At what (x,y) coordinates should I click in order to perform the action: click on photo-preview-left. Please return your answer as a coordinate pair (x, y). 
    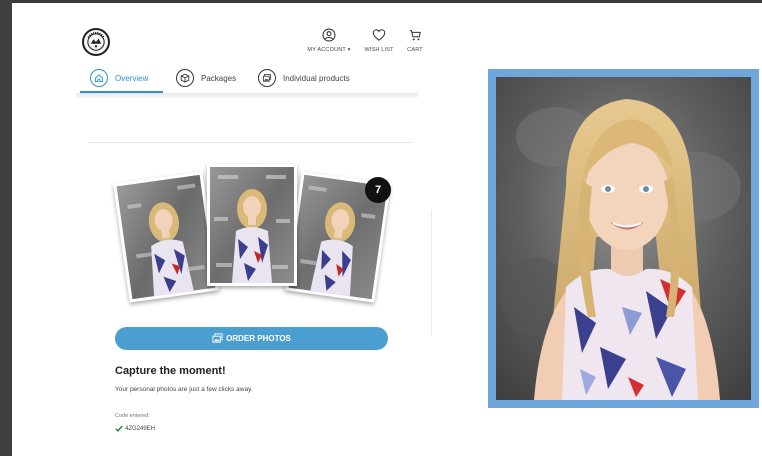
    Looking at the image, I should click on (166, 237).